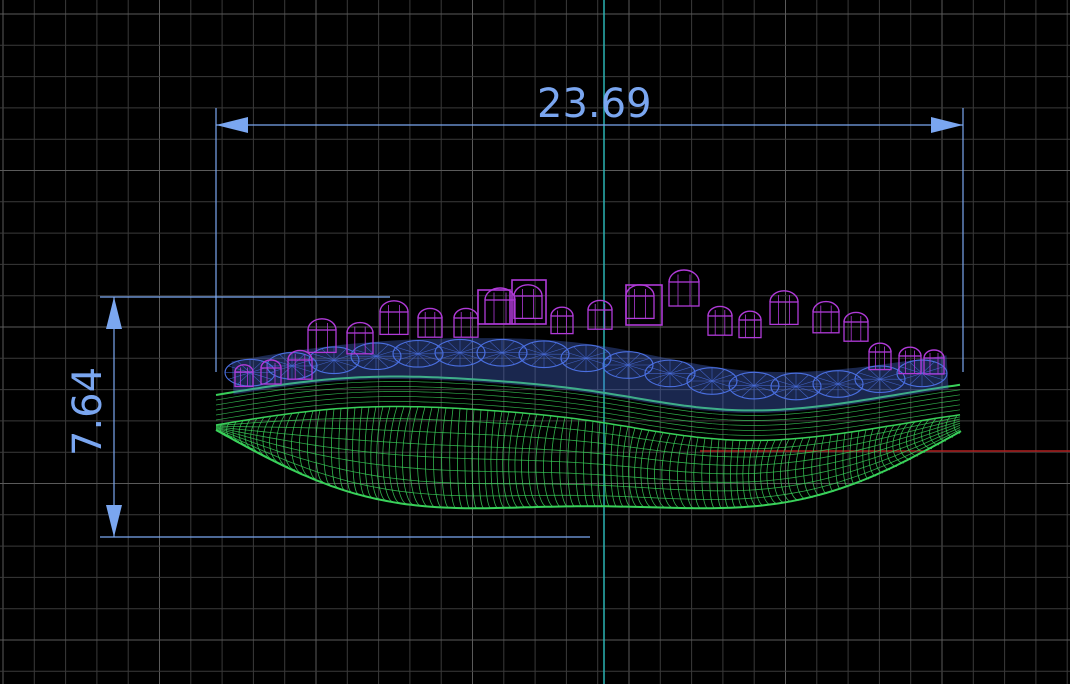 The height and width of the screenshot is (684, 1070). I want to click on settings-volume, so click(590, 375).